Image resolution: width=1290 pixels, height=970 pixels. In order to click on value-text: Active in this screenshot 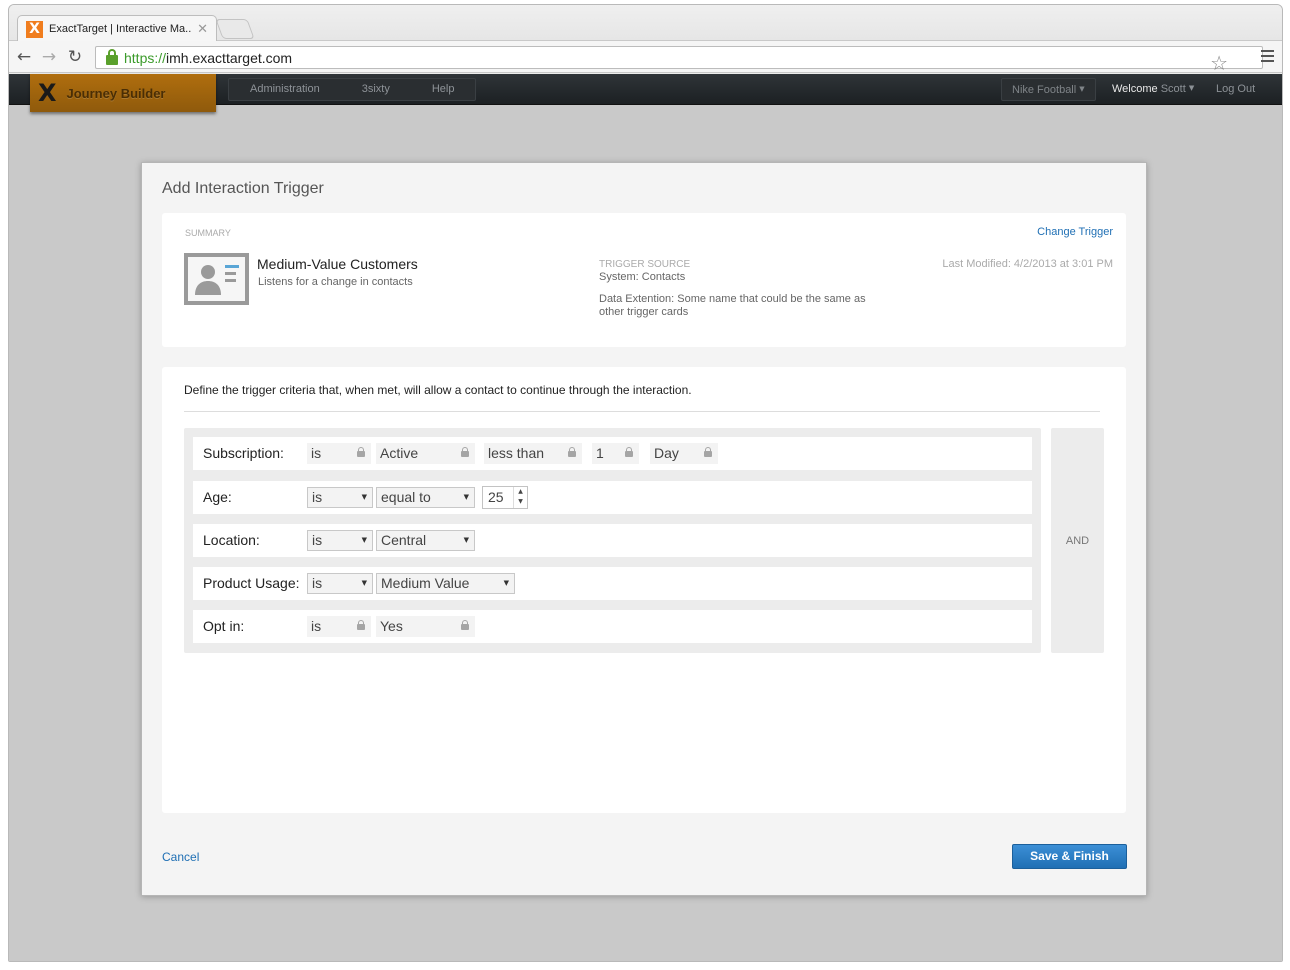, I will do `click(399, 453)`.